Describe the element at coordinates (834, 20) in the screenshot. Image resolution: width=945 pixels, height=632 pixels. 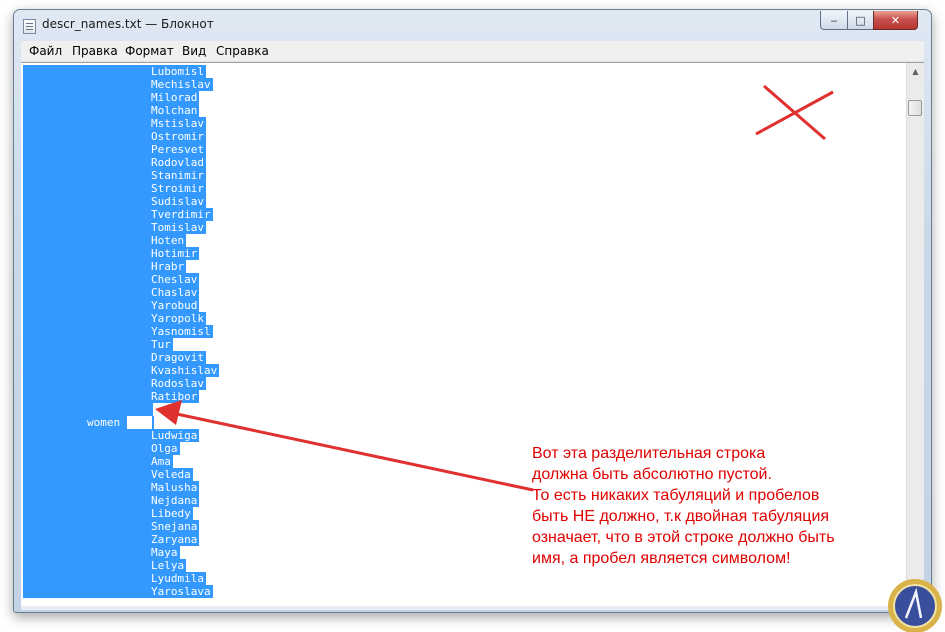
I see `minimize-button: ‒` at that location.